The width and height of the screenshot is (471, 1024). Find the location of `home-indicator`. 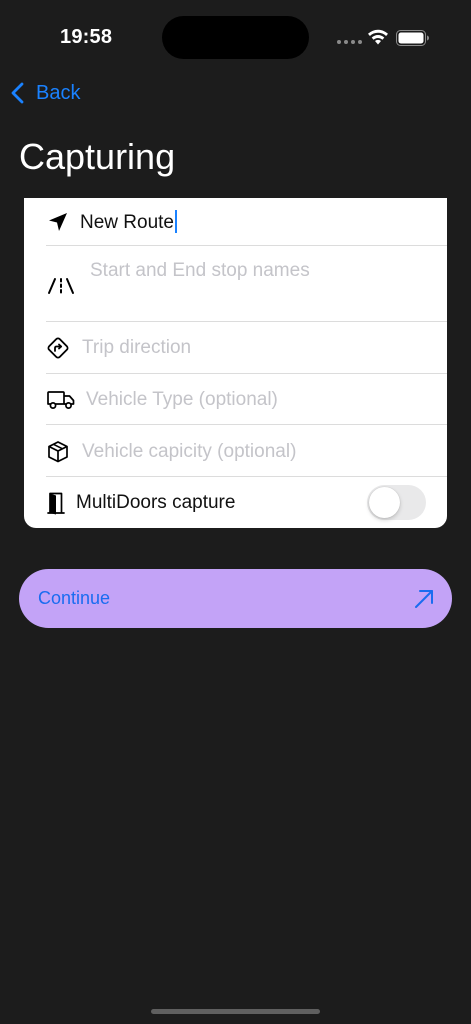

home-indicator is located at coordinates (235, 1011).